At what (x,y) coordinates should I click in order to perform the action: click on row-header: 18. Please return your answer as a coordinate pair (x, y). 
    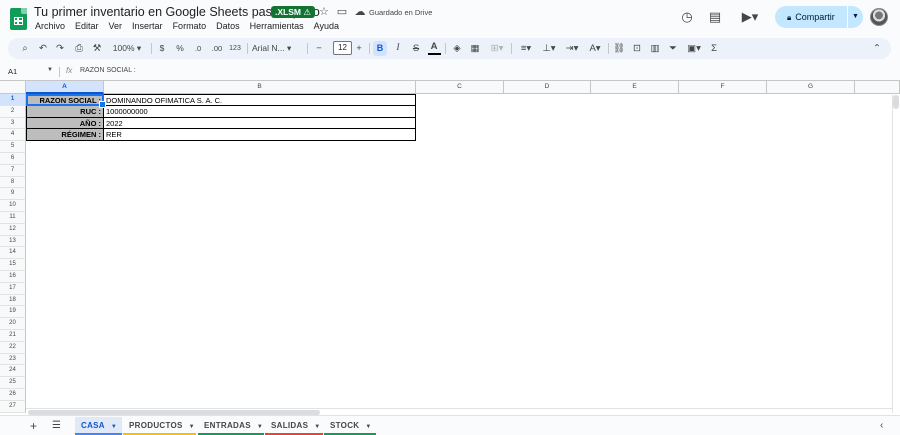
    Looking at the image, I should click on (13, 300).